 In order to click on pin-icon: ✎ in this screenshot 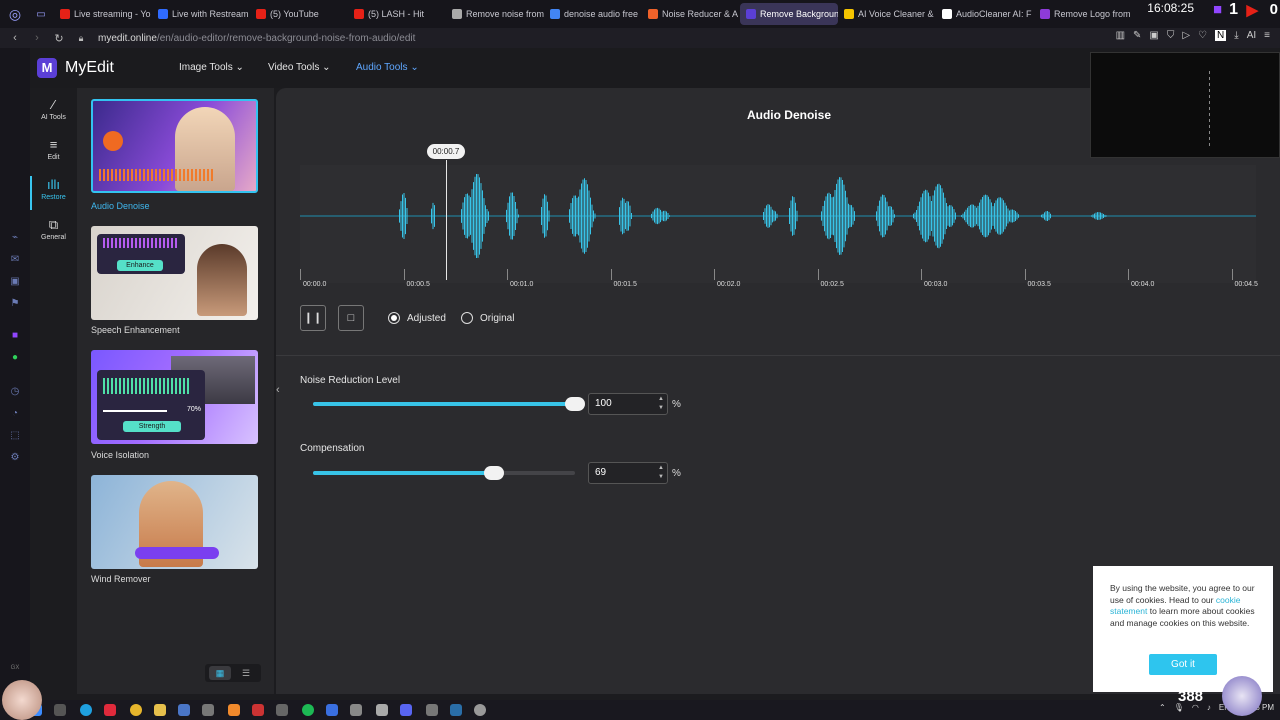, I will do `click(1137, 35)`.